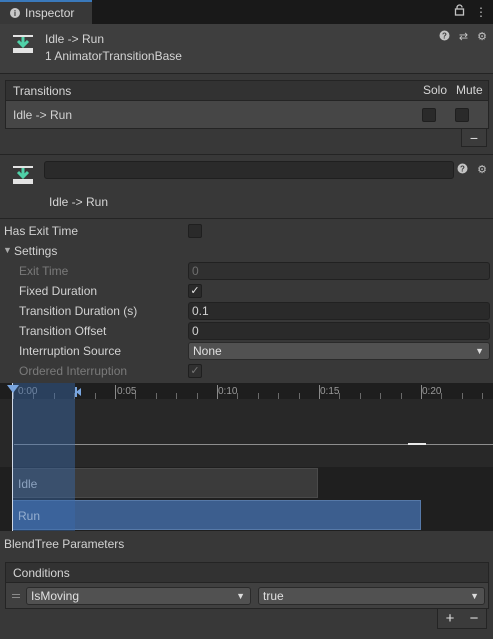 This screenshot has width=493, height=639. I want to click on conditions-list: Conditions IsMoving ▼ true ▼ + −, so click(247, 597).